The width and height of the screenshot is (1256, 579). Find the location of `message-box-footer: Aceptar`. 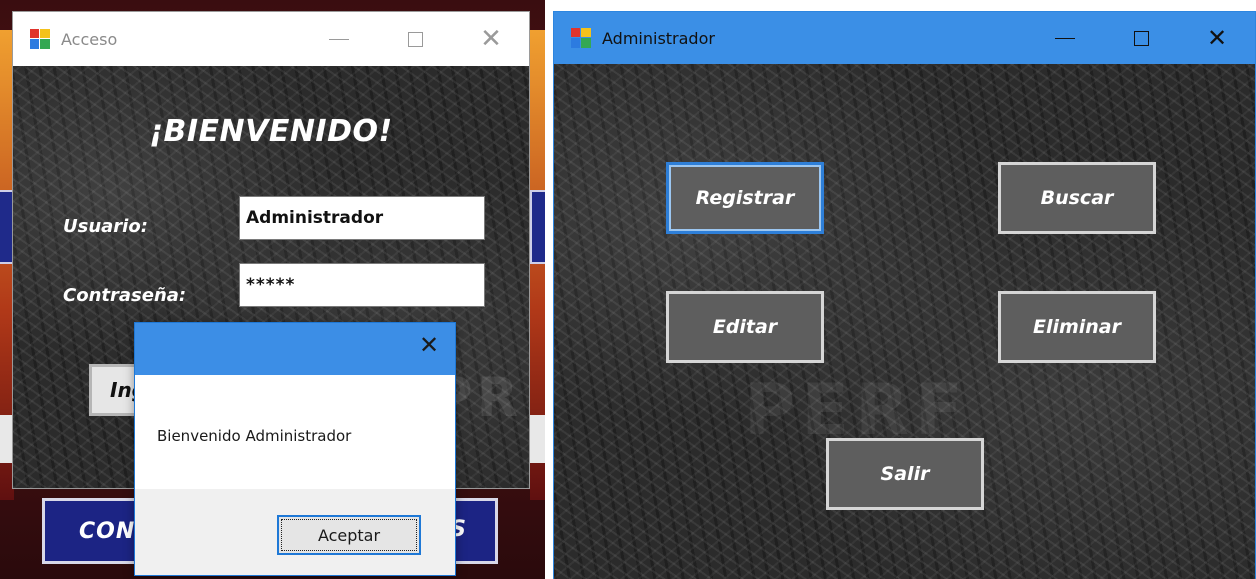

message-box-footer: Aceptar is located at coordinates (295, 532).